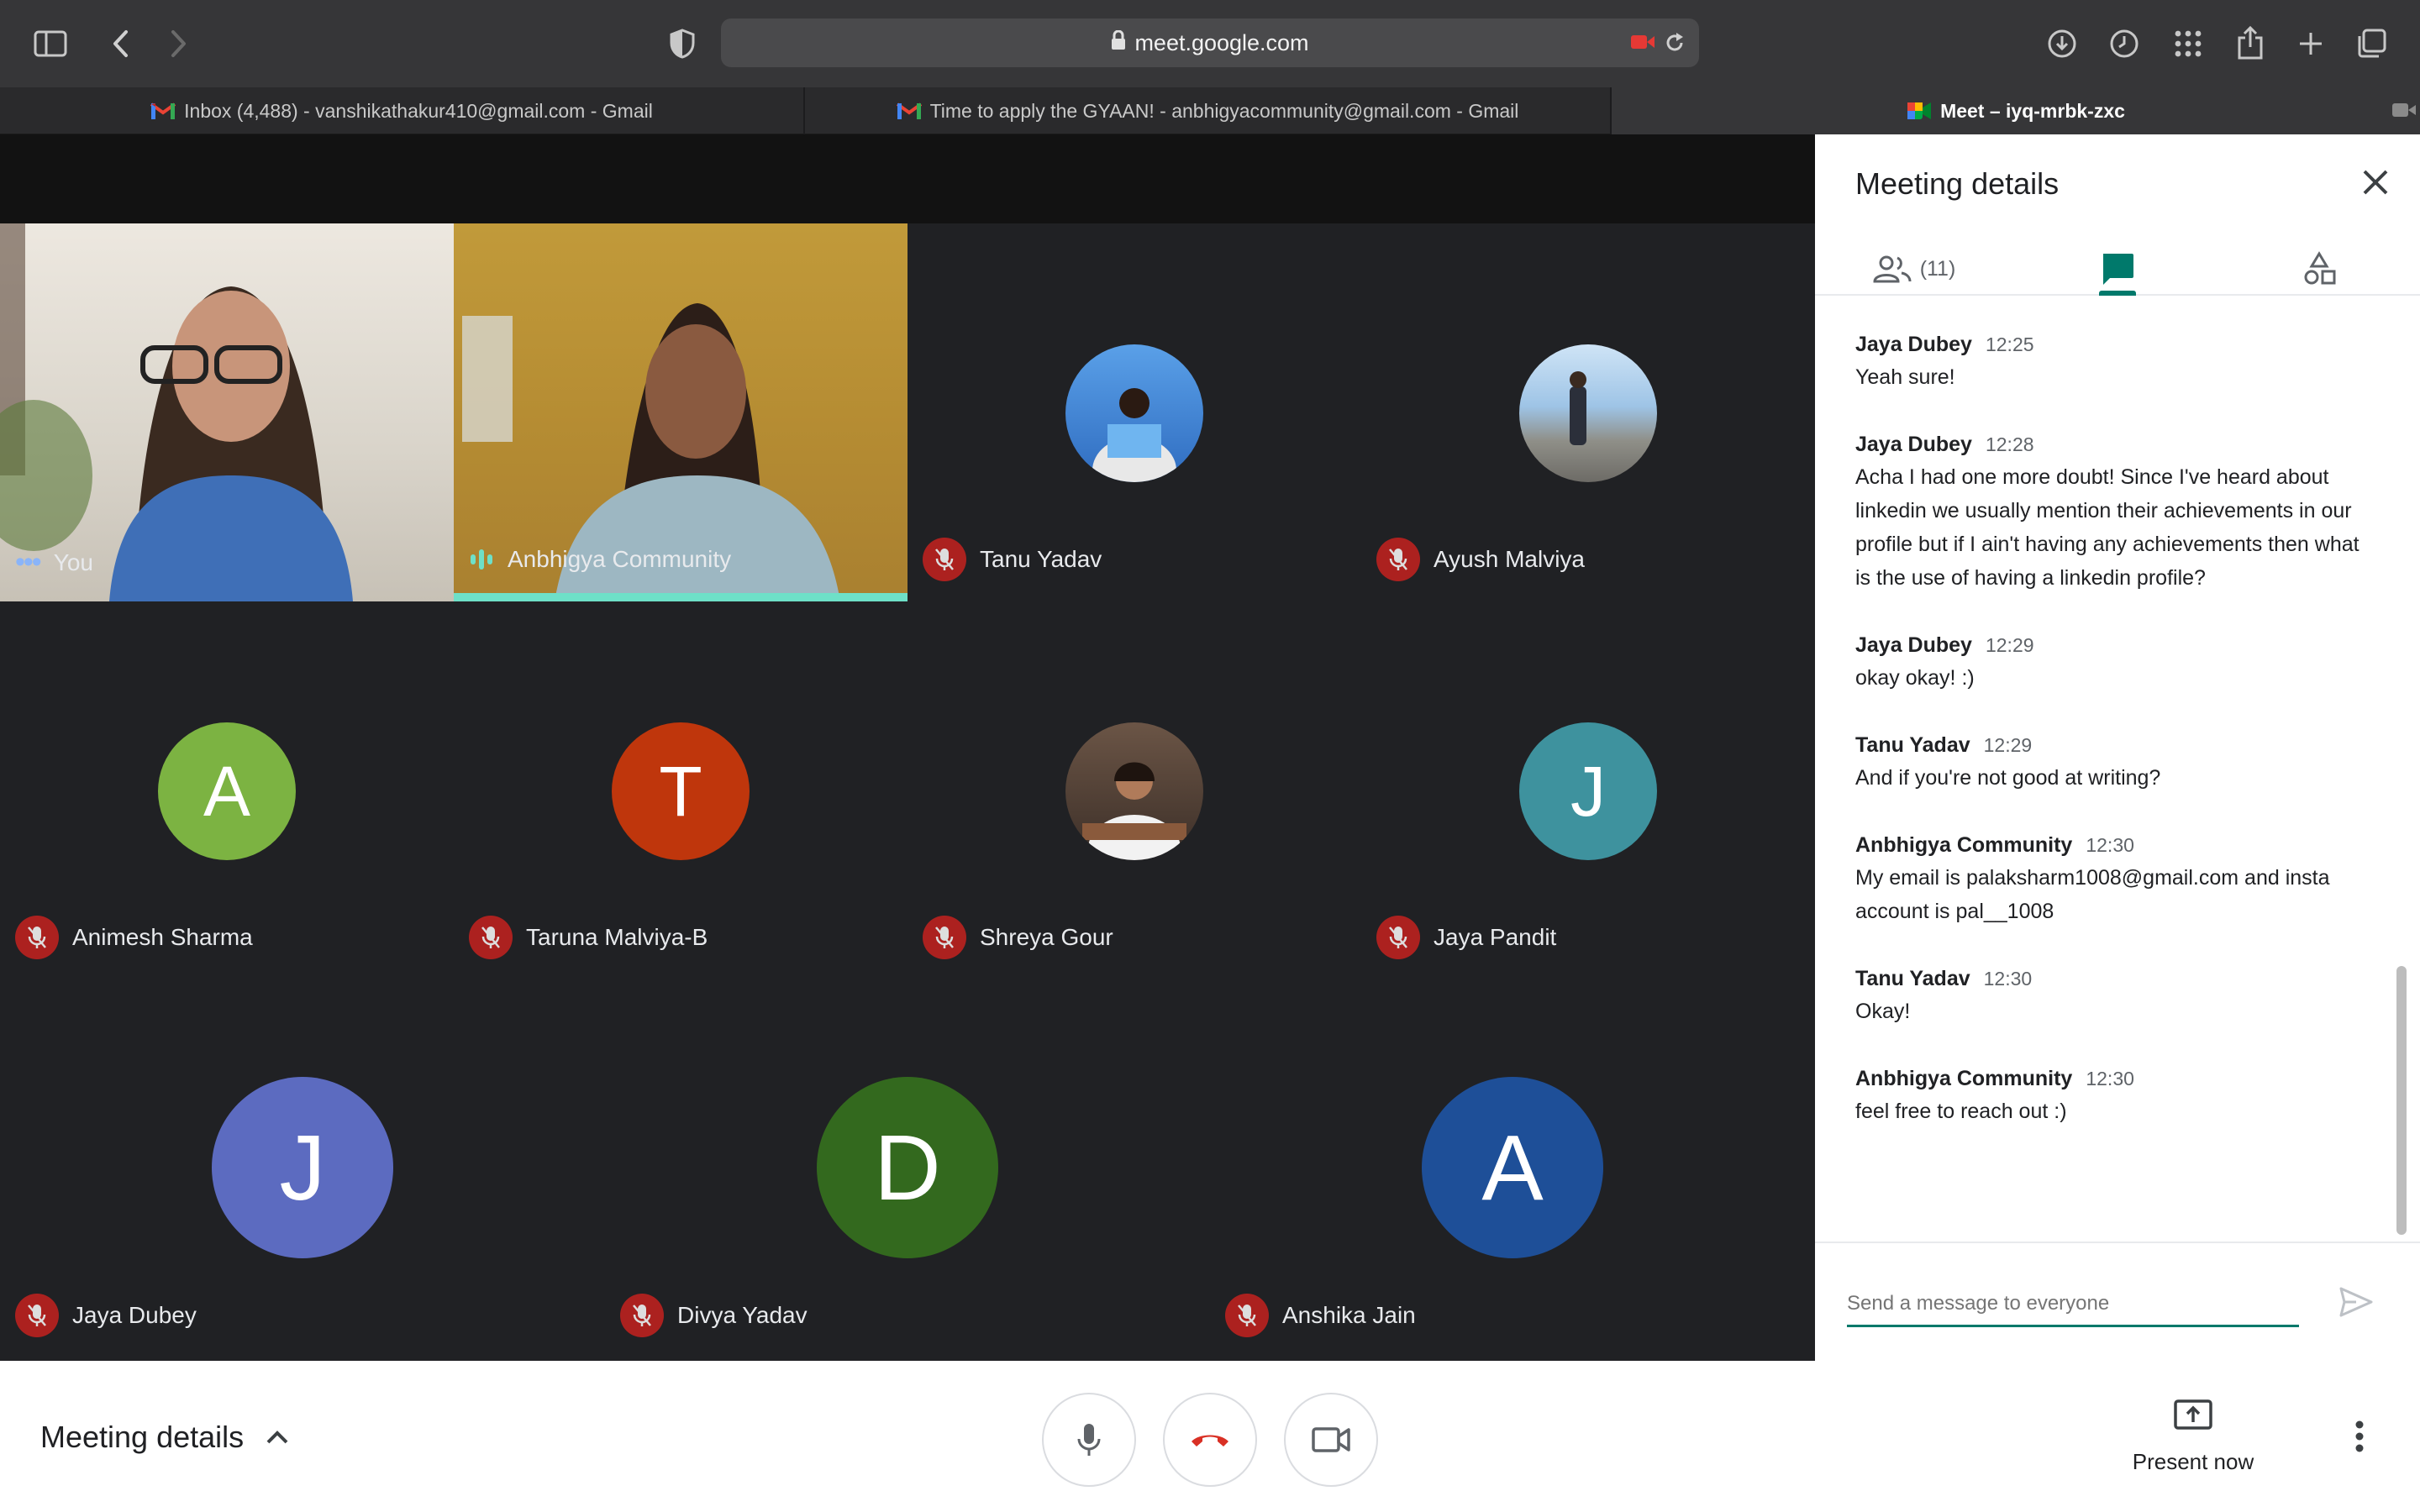  Describe the element at coordinates (1512, 1168) in the screenshot. I see `participant-tile-anshika: A Anshika Jain` at that location.